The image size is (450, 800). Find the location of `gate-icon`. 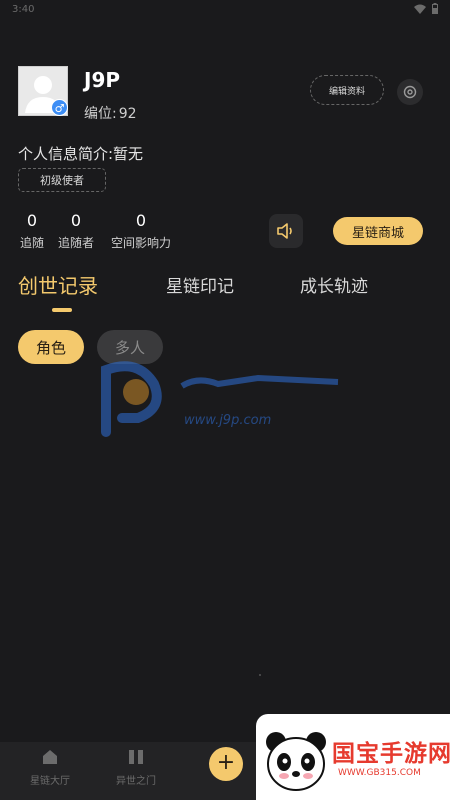

gate-icon is located at coordinates (136, 757).